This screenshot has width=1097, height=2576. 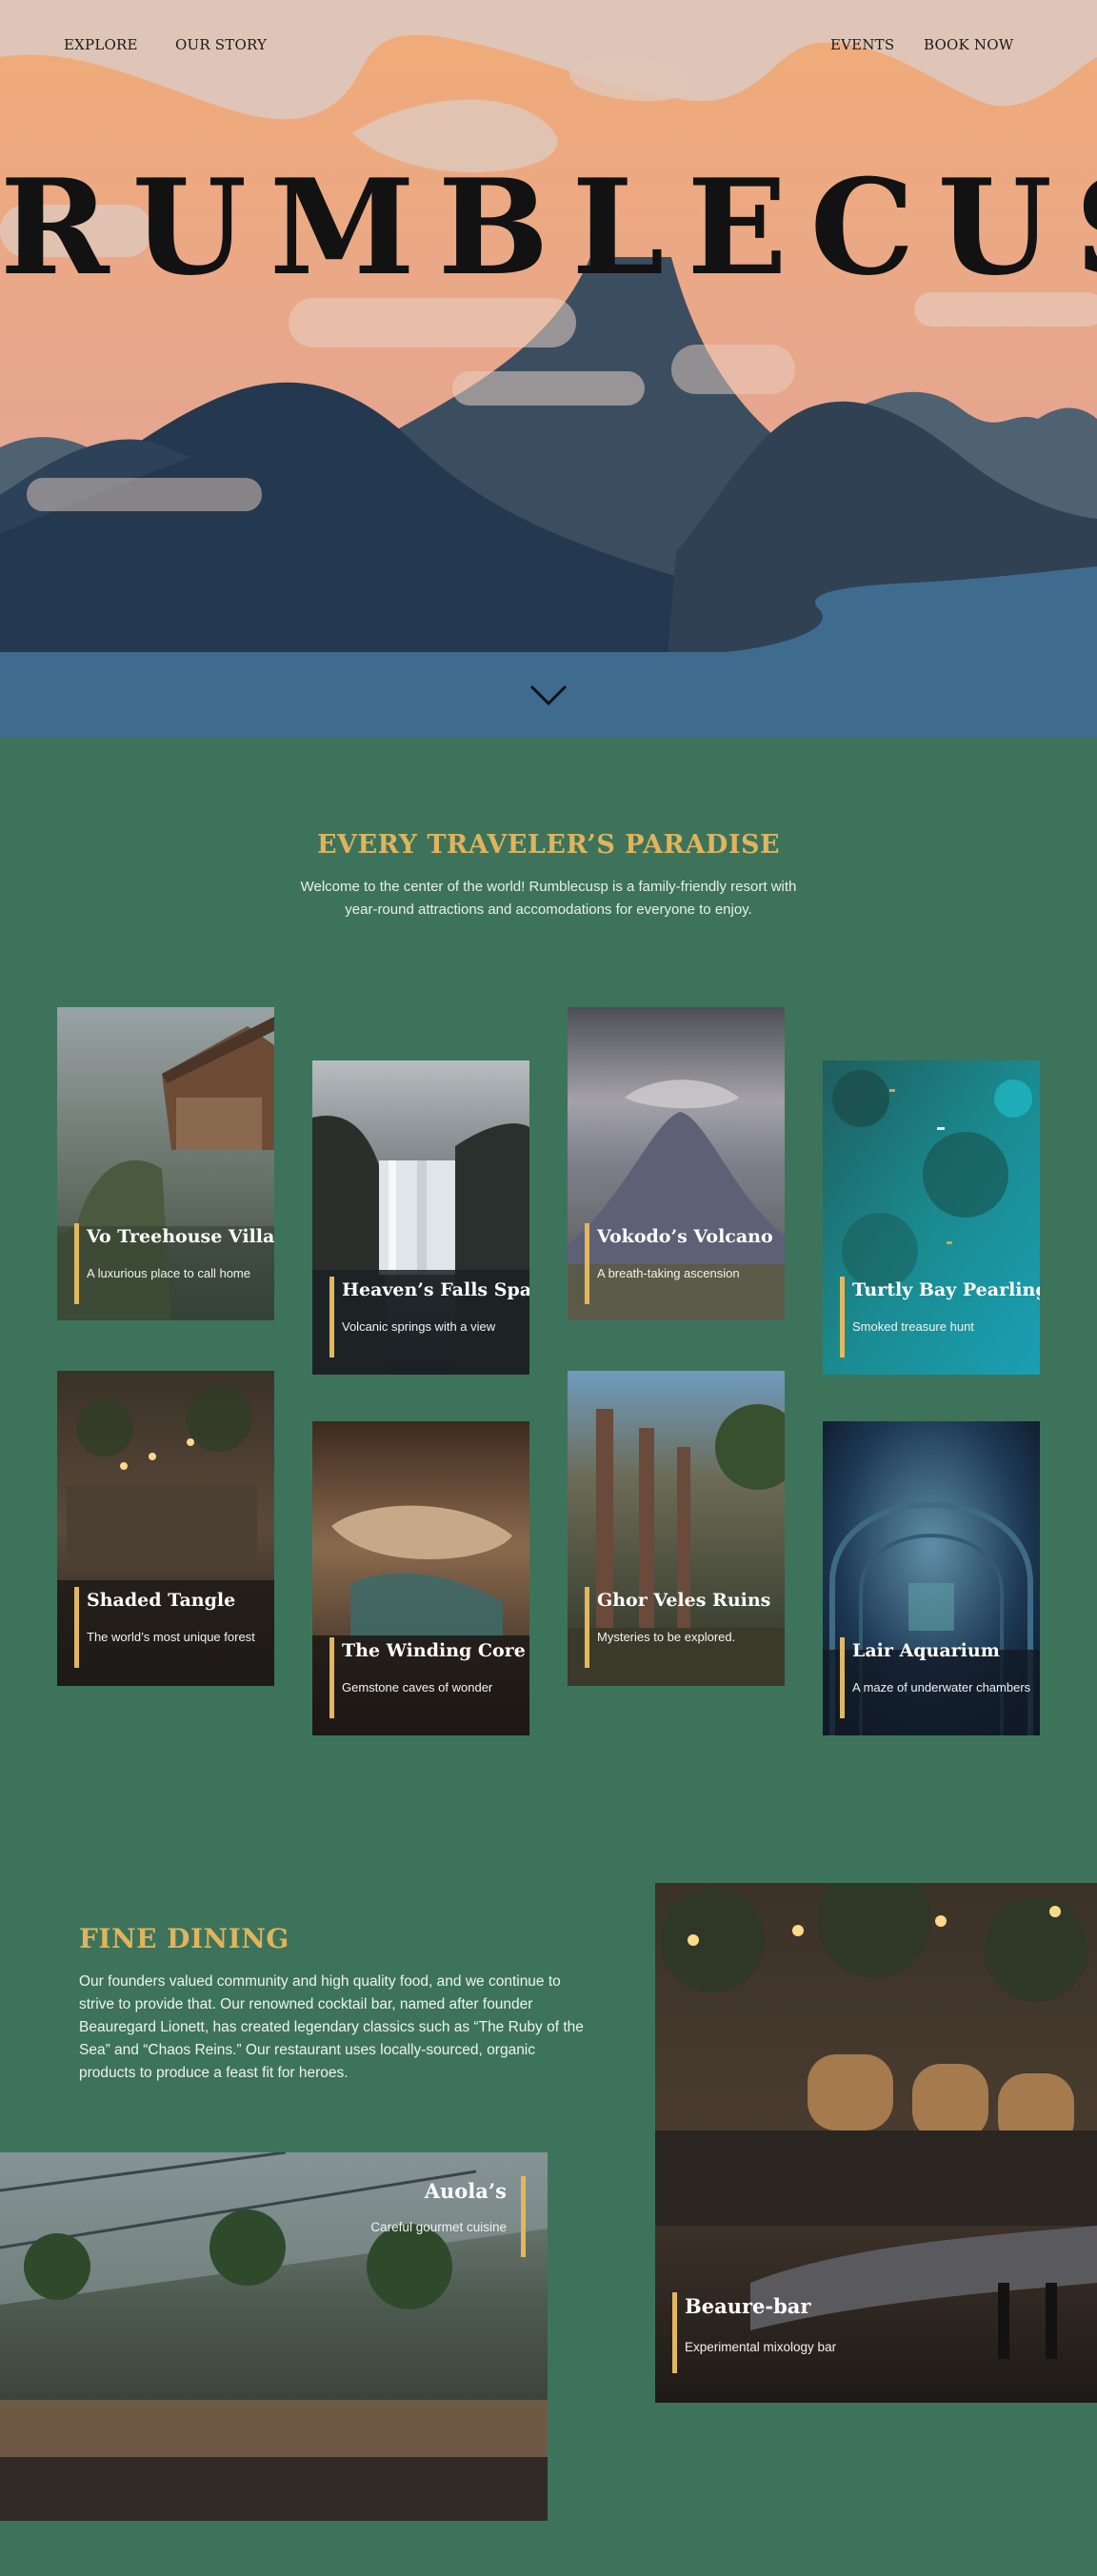 I want to click on scroll-down-button, so click(x=548, y=695).